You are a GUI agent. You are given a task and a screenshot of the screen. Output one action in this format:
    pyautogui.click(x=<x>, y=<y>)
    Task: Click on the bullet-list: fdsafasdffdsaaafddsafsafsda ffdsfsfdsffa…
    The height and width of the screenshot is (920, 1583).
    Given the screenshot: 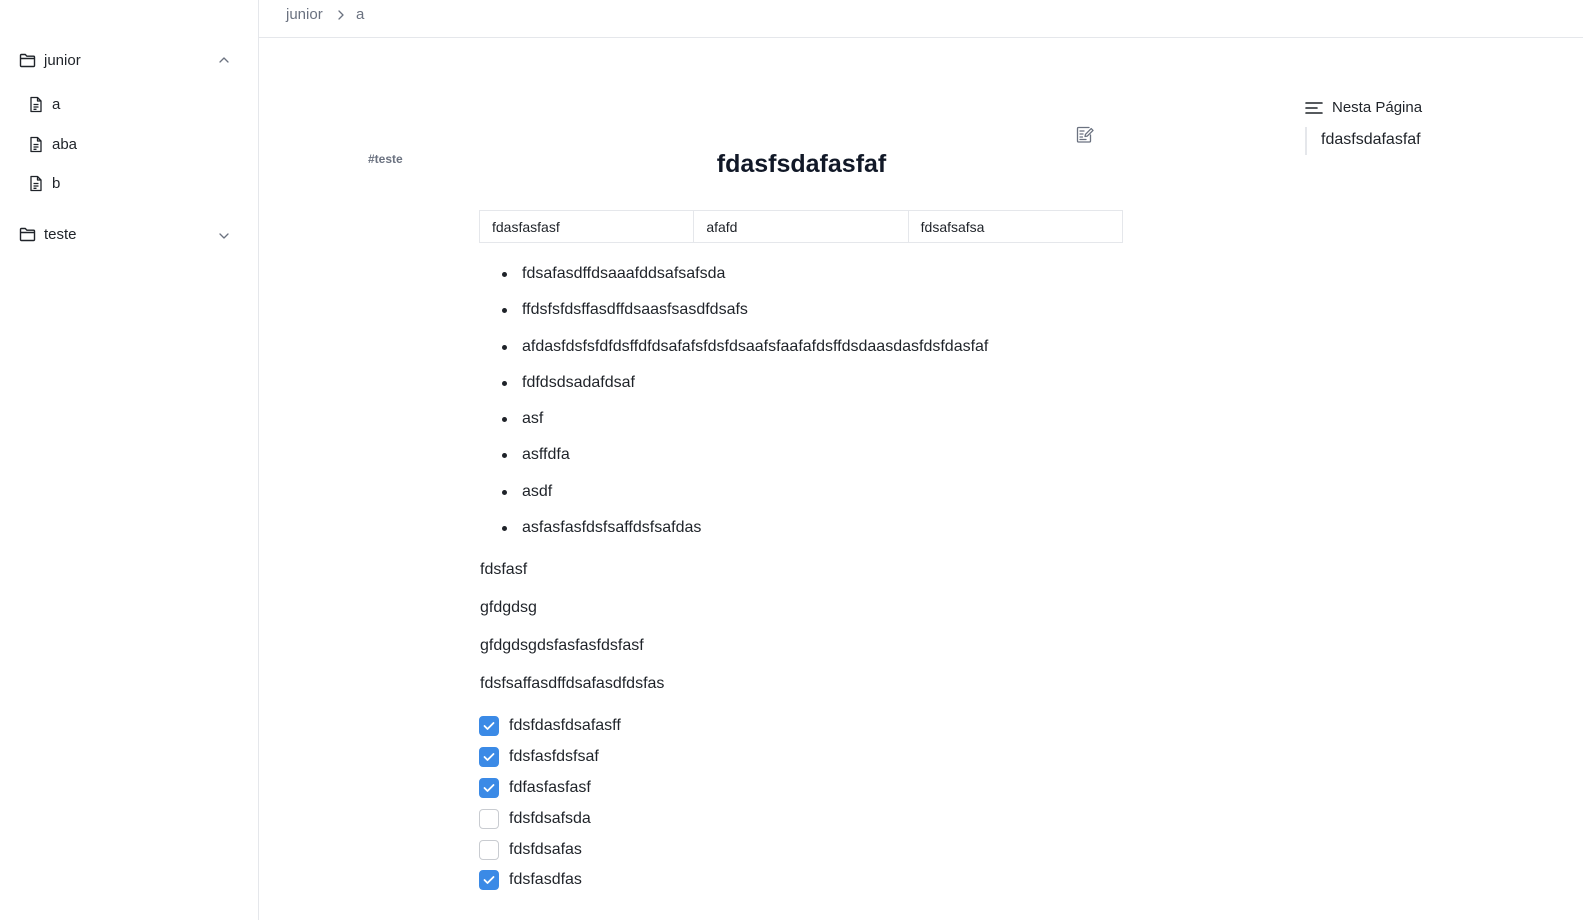 What is the action you would take?
    pyautogui.click(x=744, y=407)
    